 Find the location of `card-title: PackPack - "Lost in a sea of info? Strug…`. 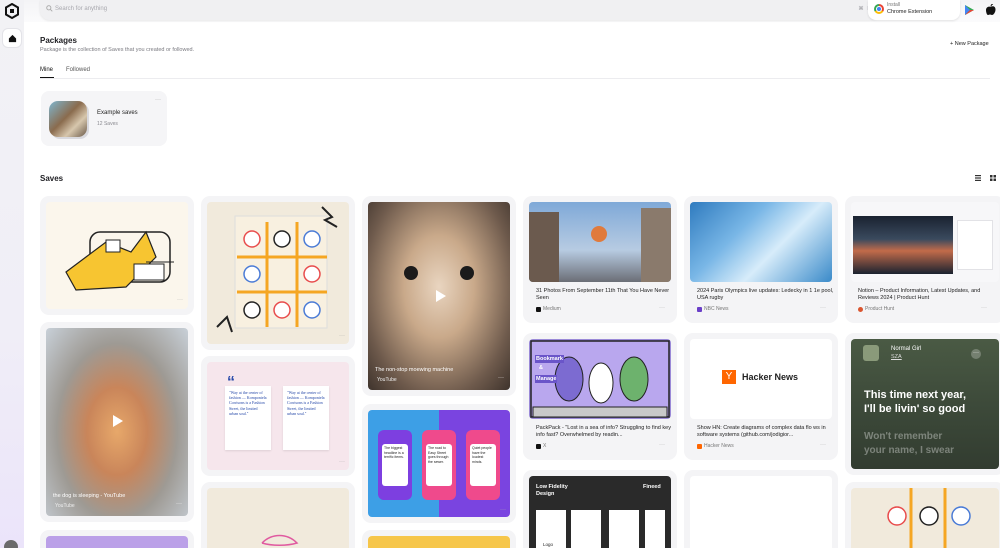

card-title: PackPack - "Lost in a sea of info? Strug… is located at coordinates (603, 432).